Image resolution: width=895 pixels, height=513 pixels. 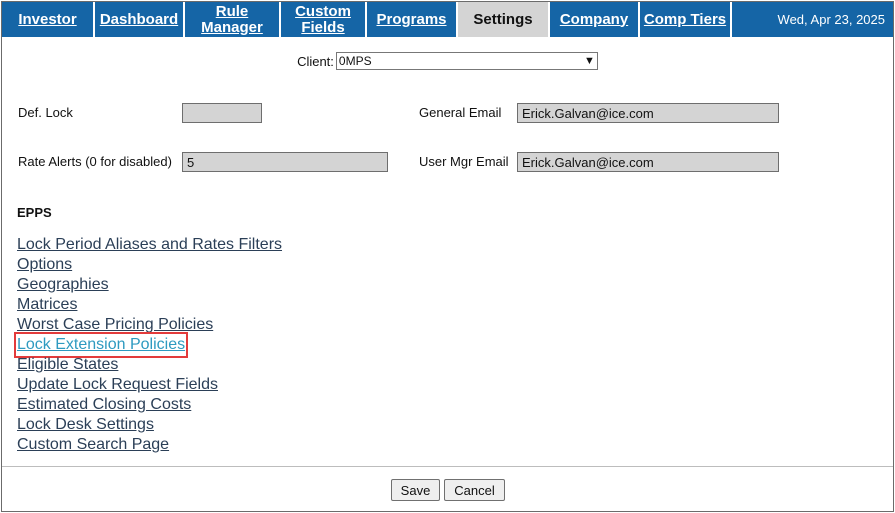 I want to click on link-options: Options, so click(x=149, y=265).